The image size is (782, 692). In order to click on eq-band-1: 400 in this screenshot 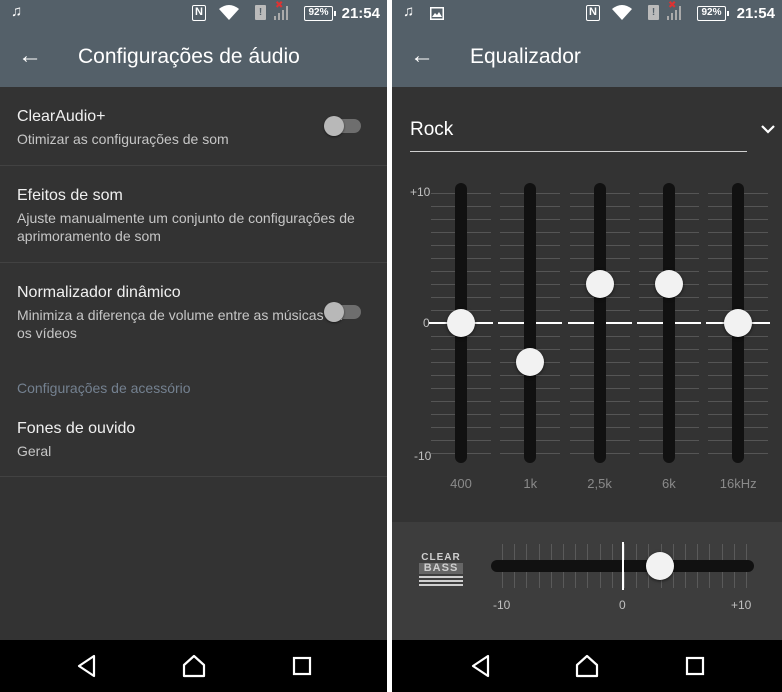, I will do `click(461, 337)`.